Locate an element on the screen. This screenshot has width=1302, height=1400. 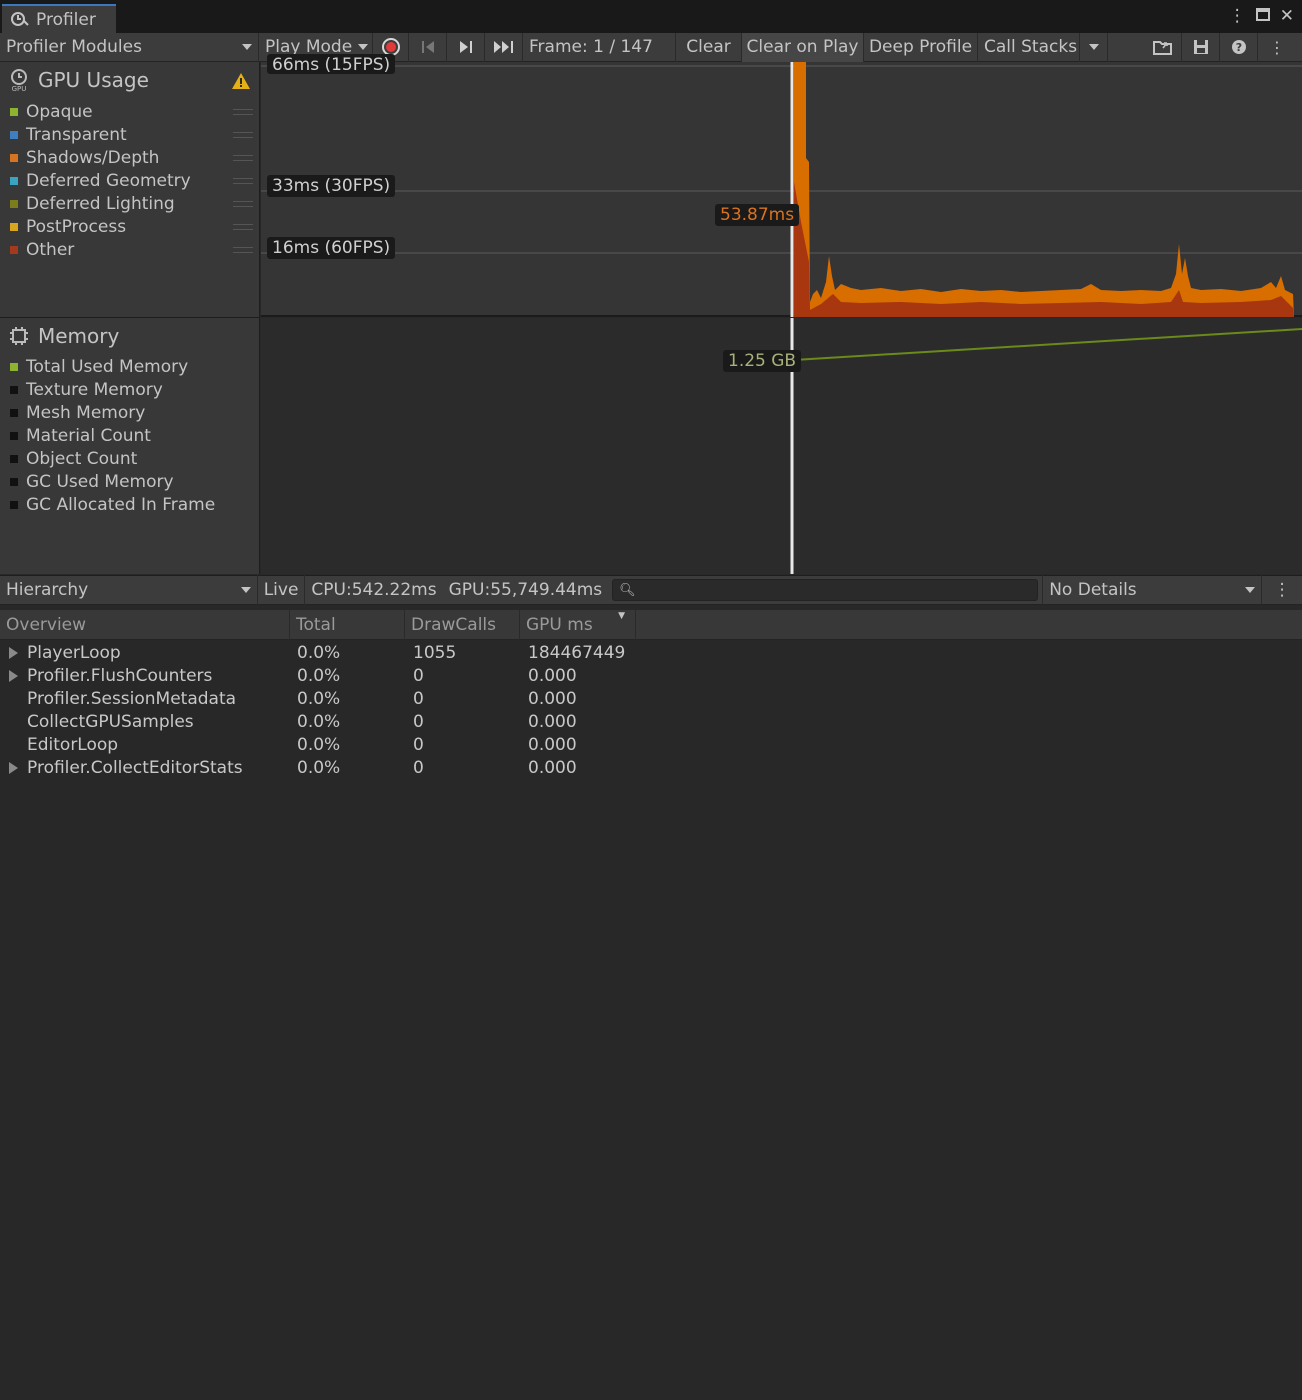
next-frame-button is located at coordinates (466, 47).